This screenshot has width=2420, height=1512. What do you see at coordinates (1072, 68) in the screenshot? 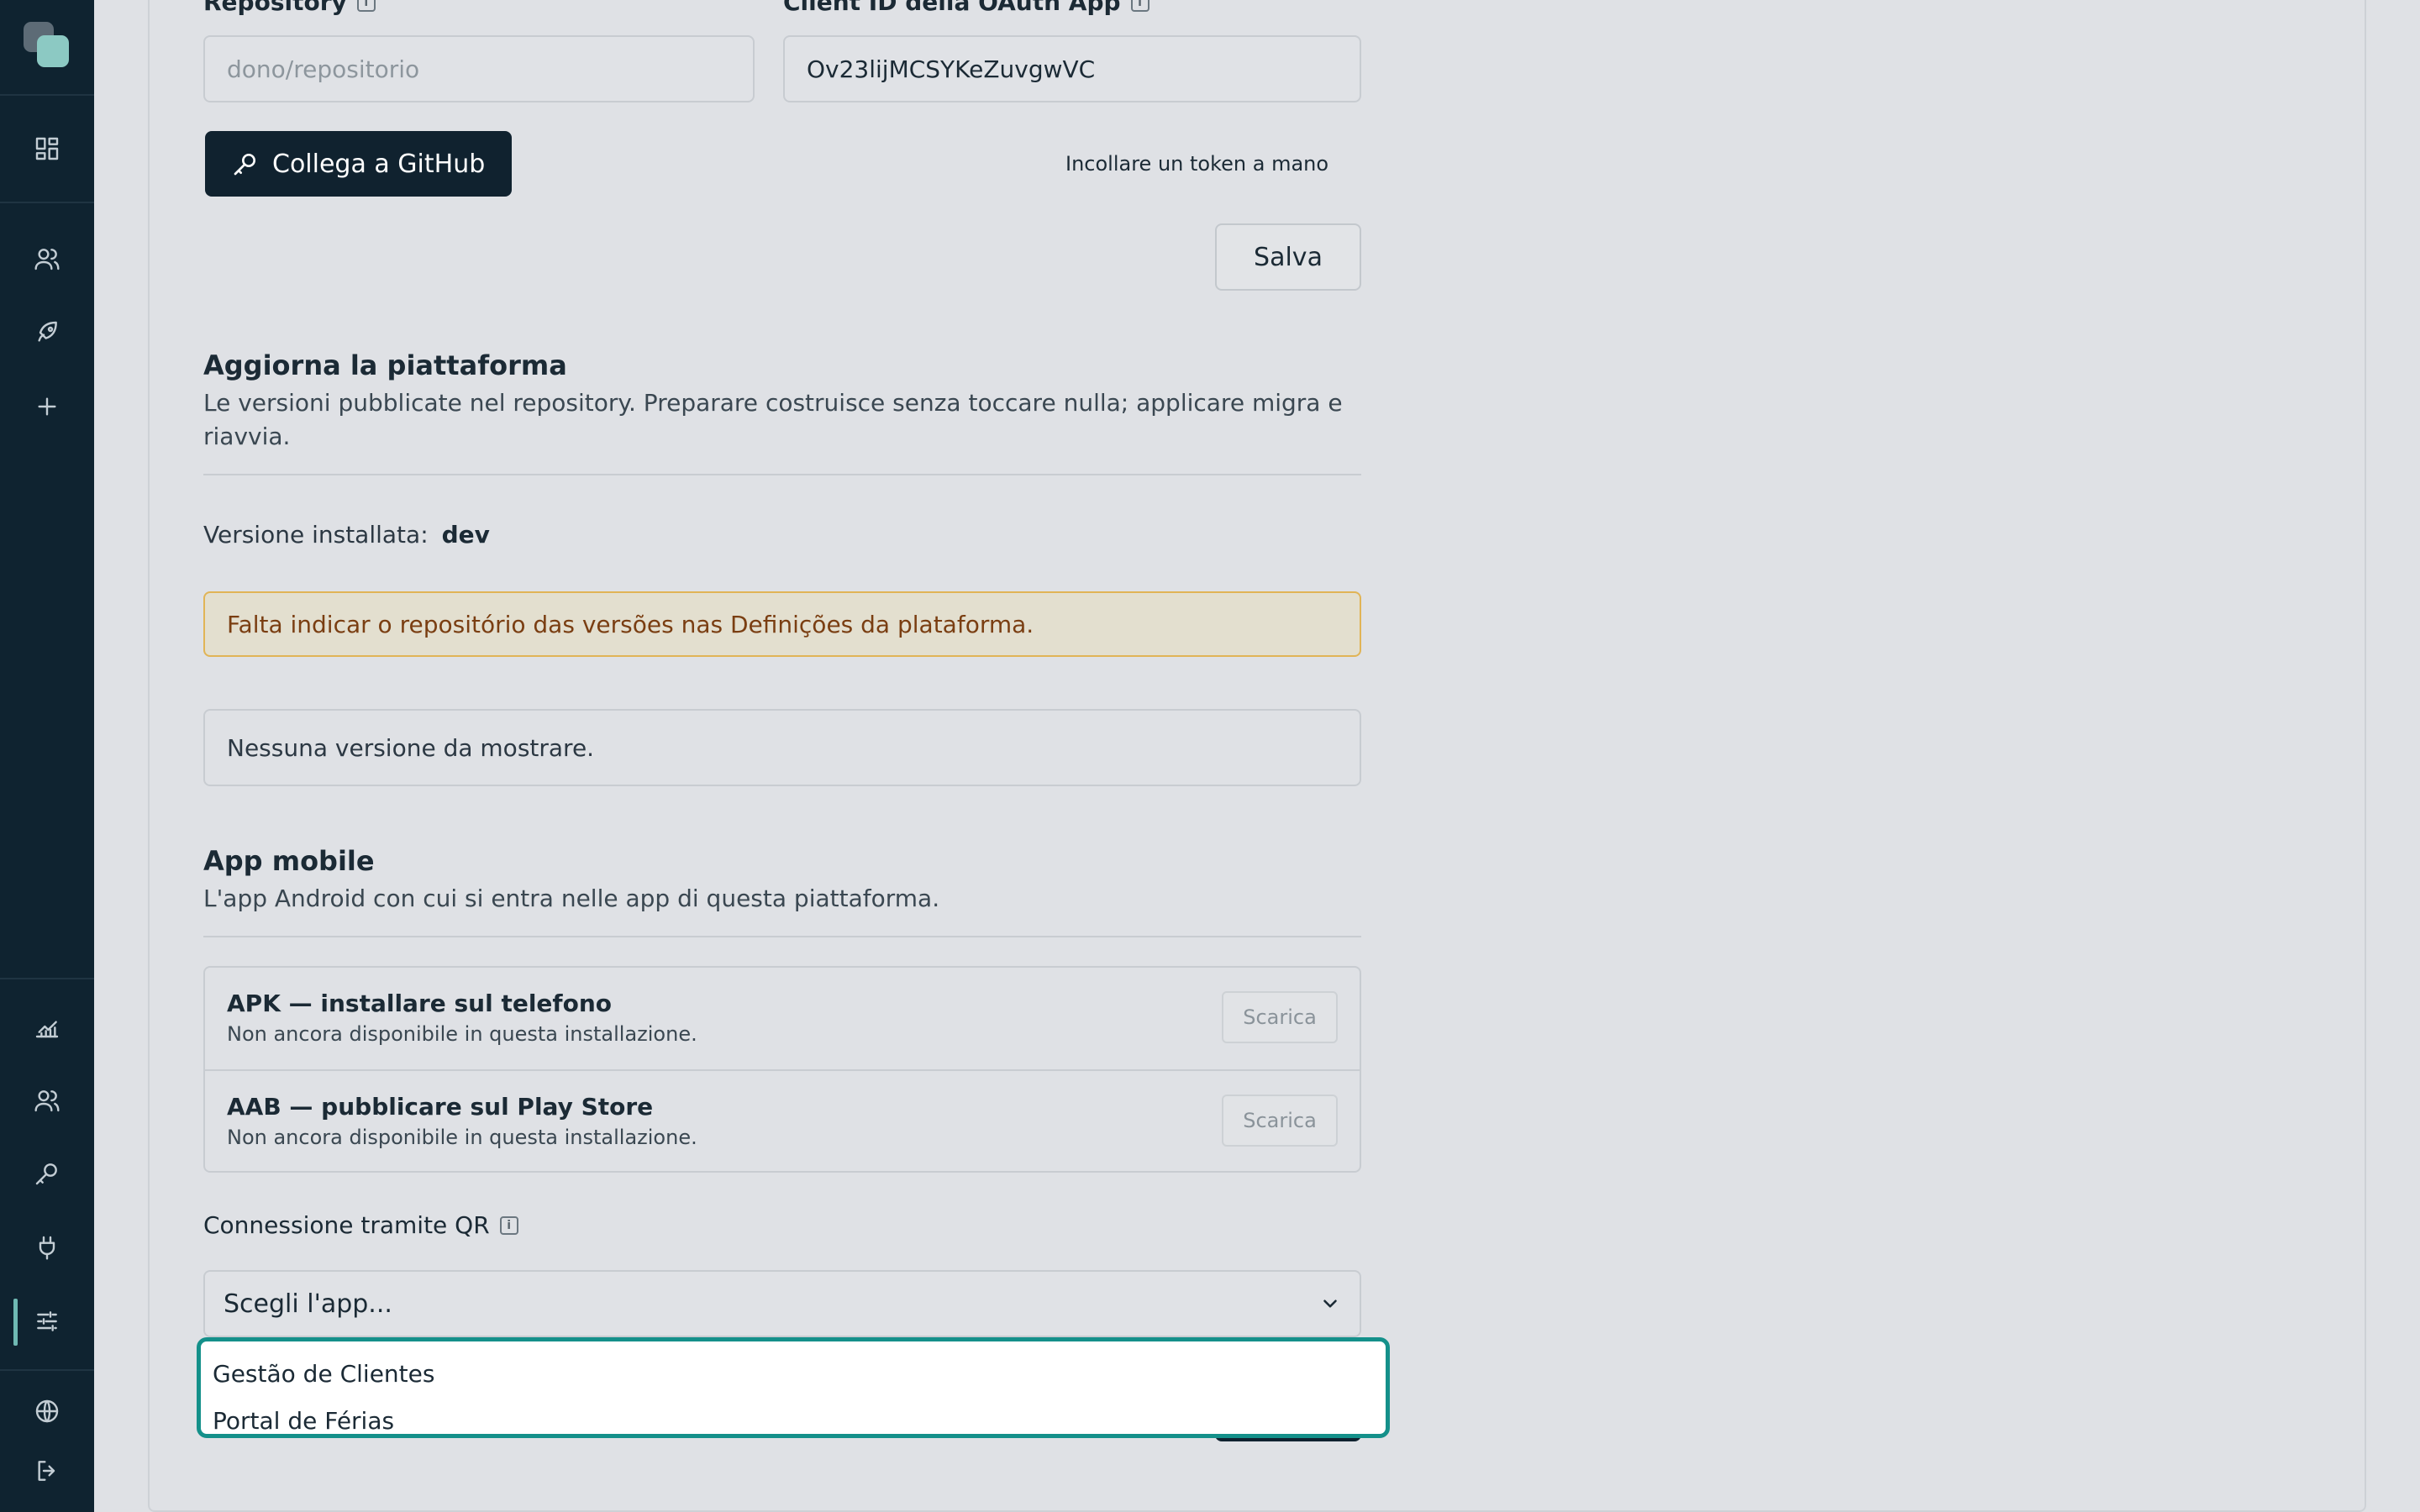
I see `client-id-input: Ov23lijMCSYKeZuvgwVC` at bounding box center [1072, 68].